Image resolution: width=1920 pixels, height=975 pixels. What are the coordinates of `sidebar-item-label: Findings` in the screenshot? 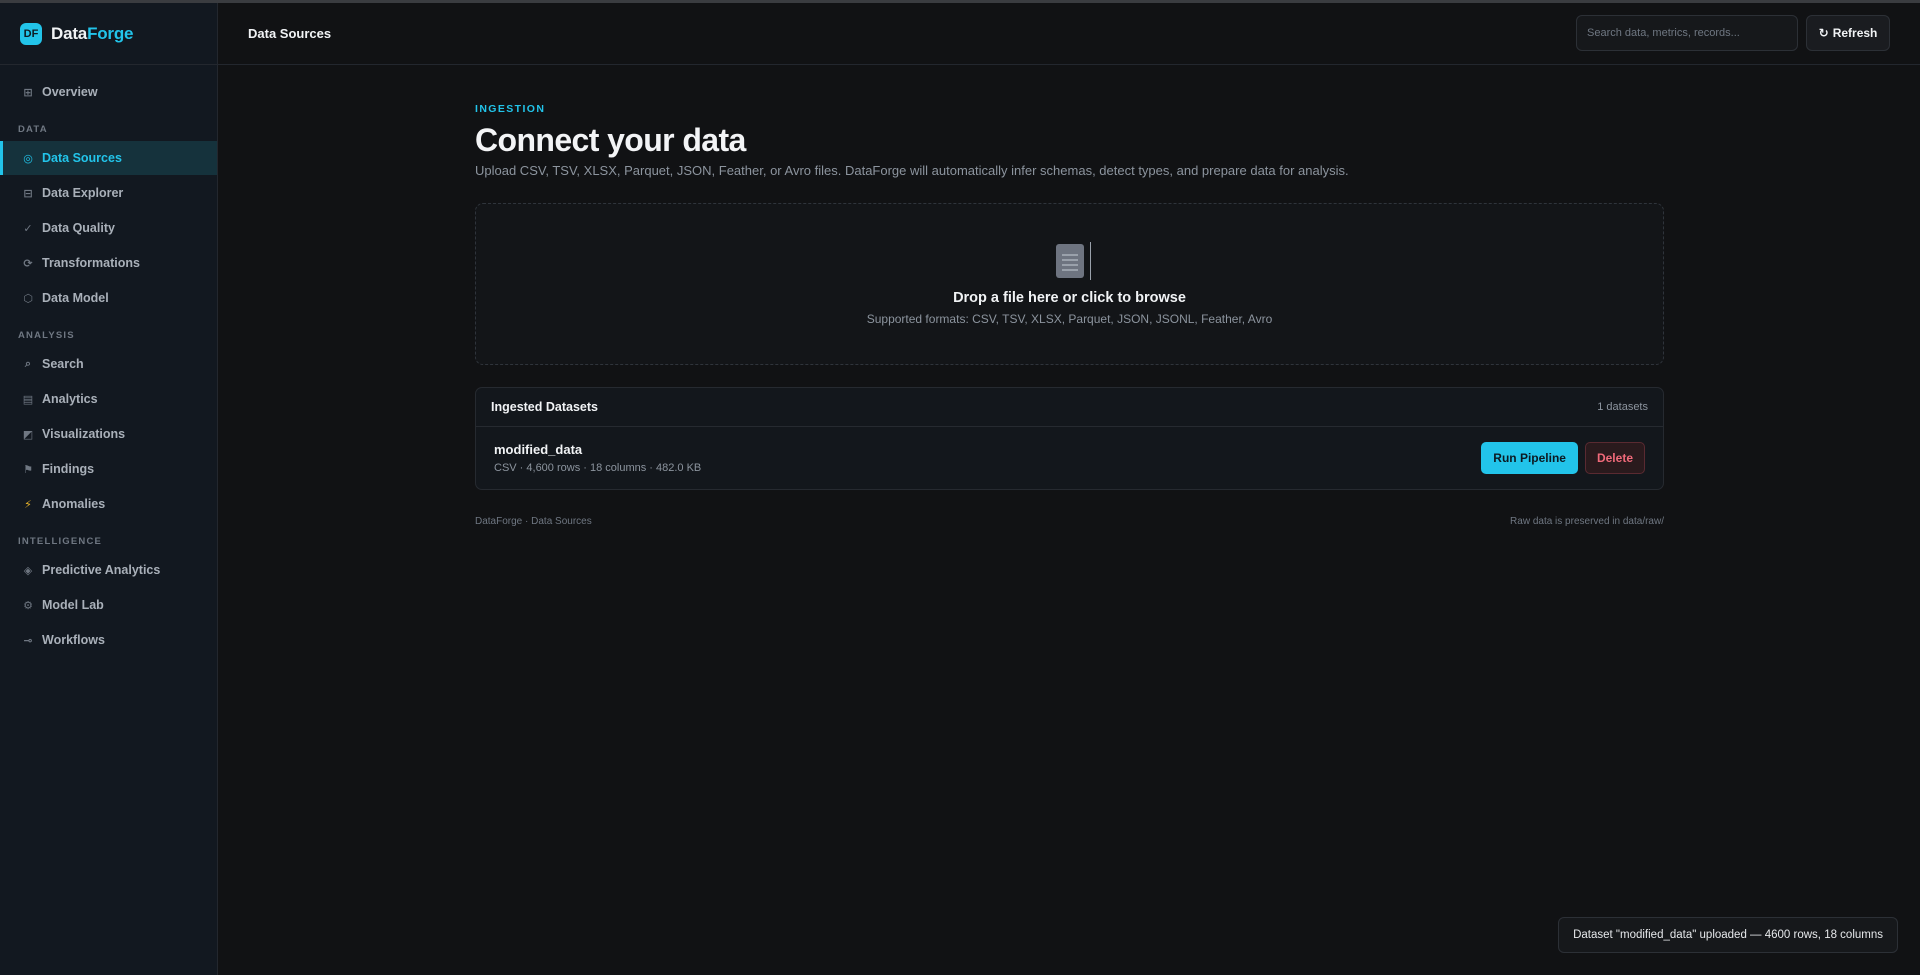 It's located at (68, 469).